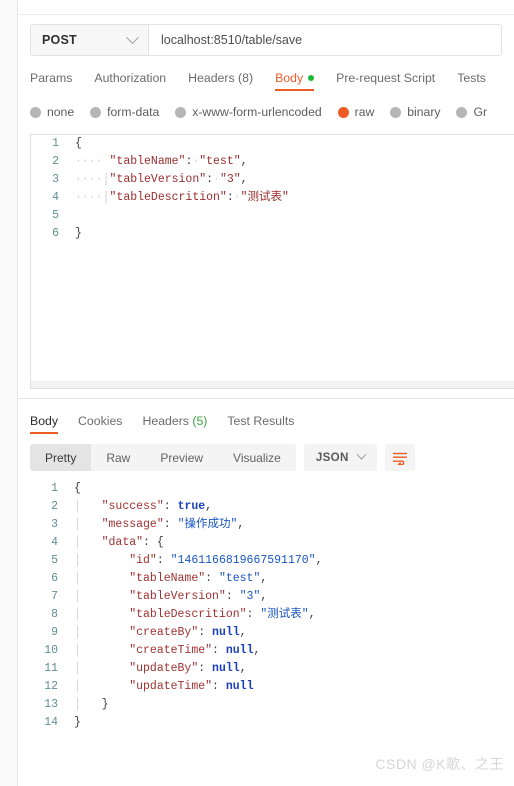 The image size is (514, 786). I want to click on code-content: │ "tableVersion": "3",, so click(167, 597).